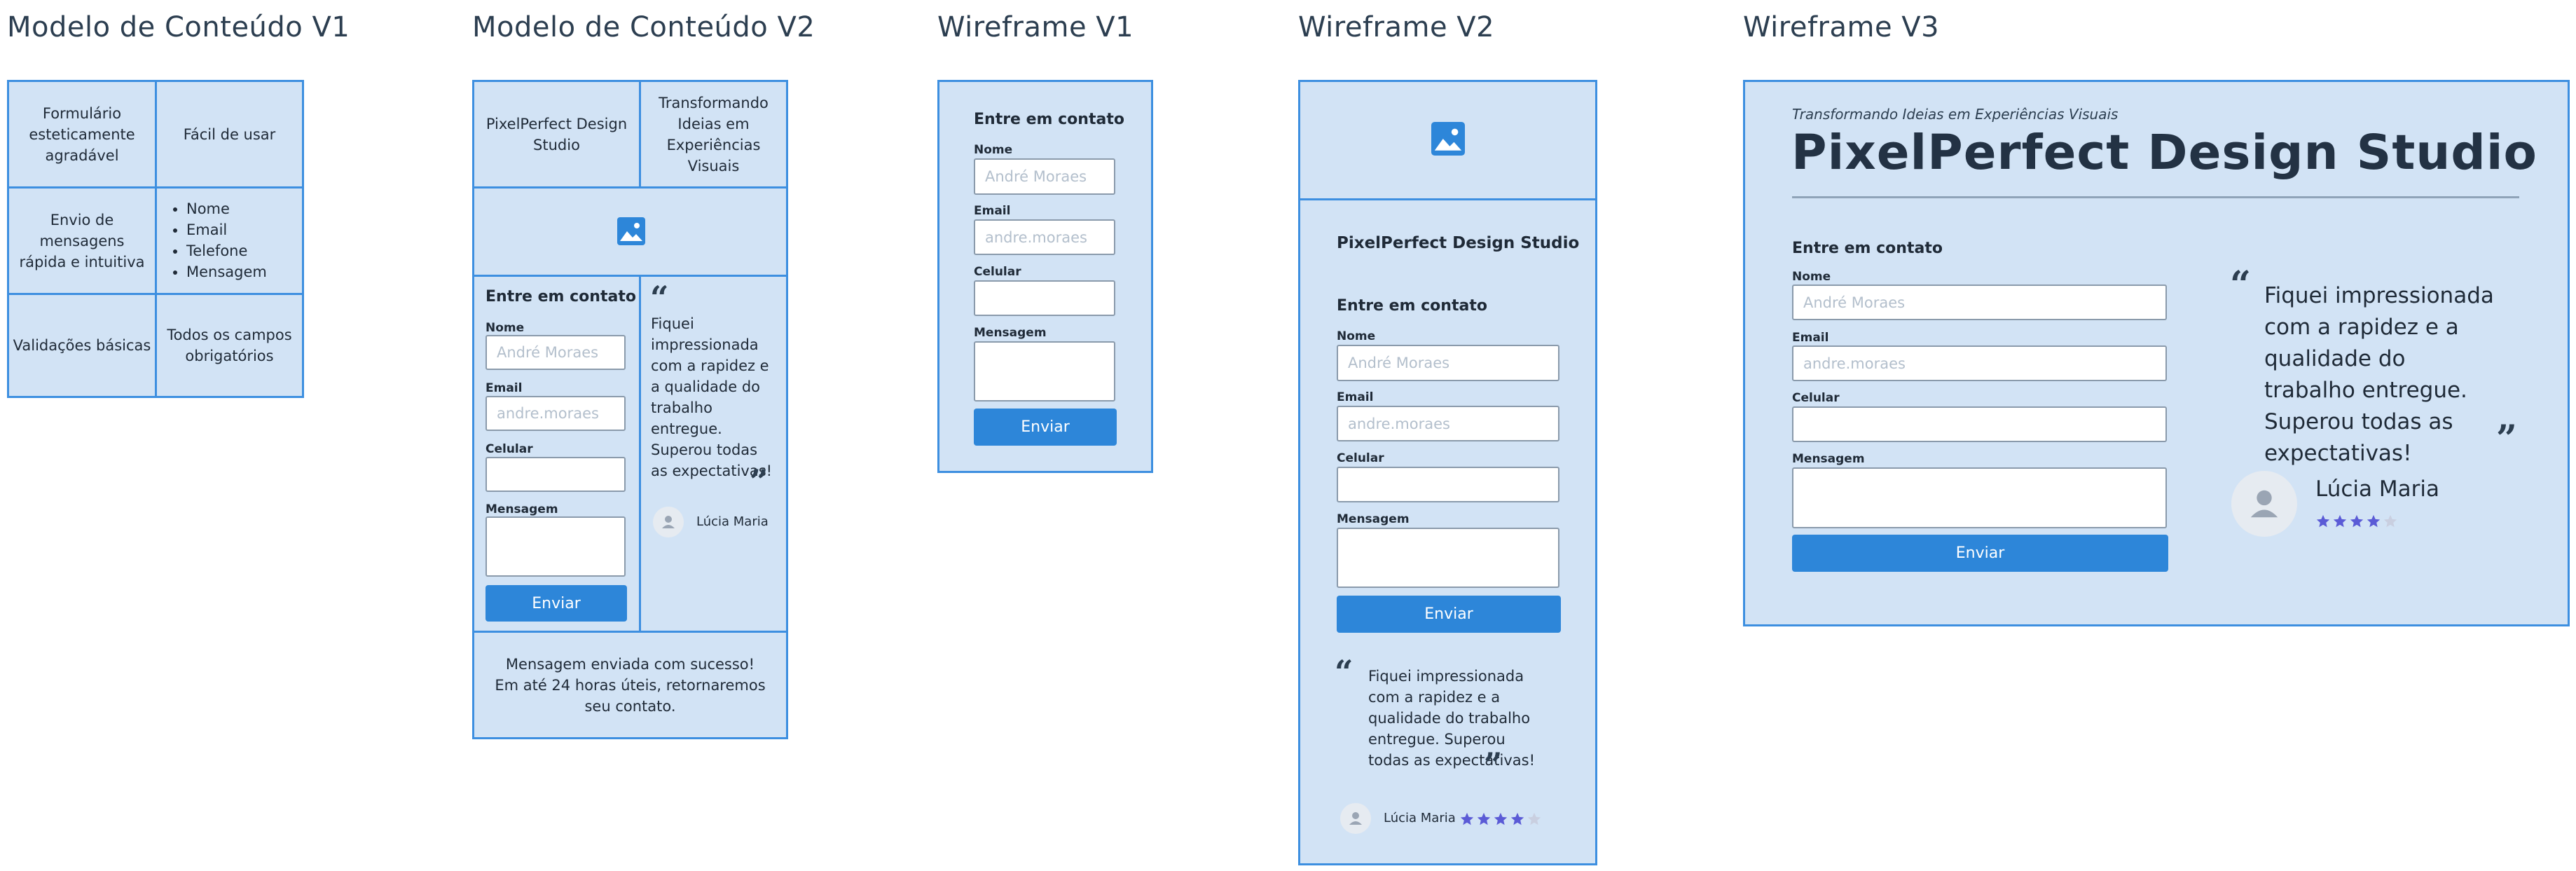 The width and height of the screenshot is (2576, 871). I want to click on success-title: Mensagem enviada com sucesso!, so click(630, 664).